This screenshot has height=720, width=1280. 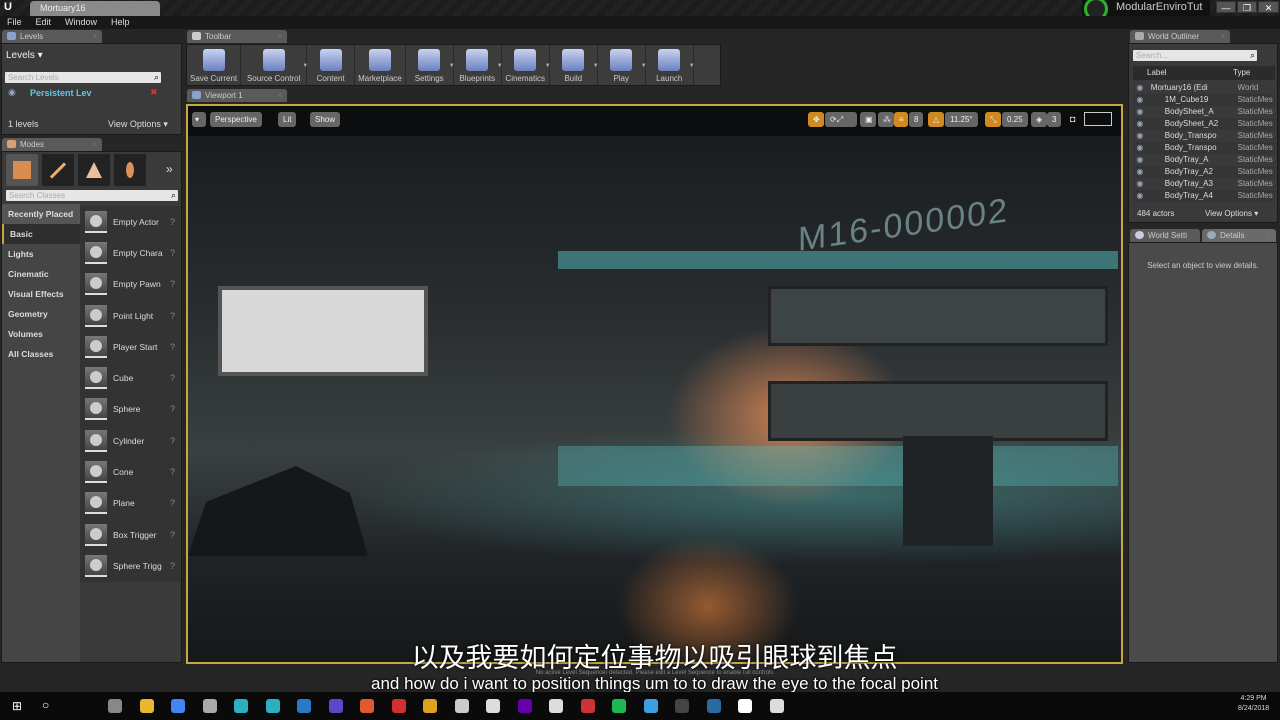 What do you see at coordinates (274, 65) in the screenshot?
I see `source-control-button: Source Control ▼` at bounding box center [274, 65].